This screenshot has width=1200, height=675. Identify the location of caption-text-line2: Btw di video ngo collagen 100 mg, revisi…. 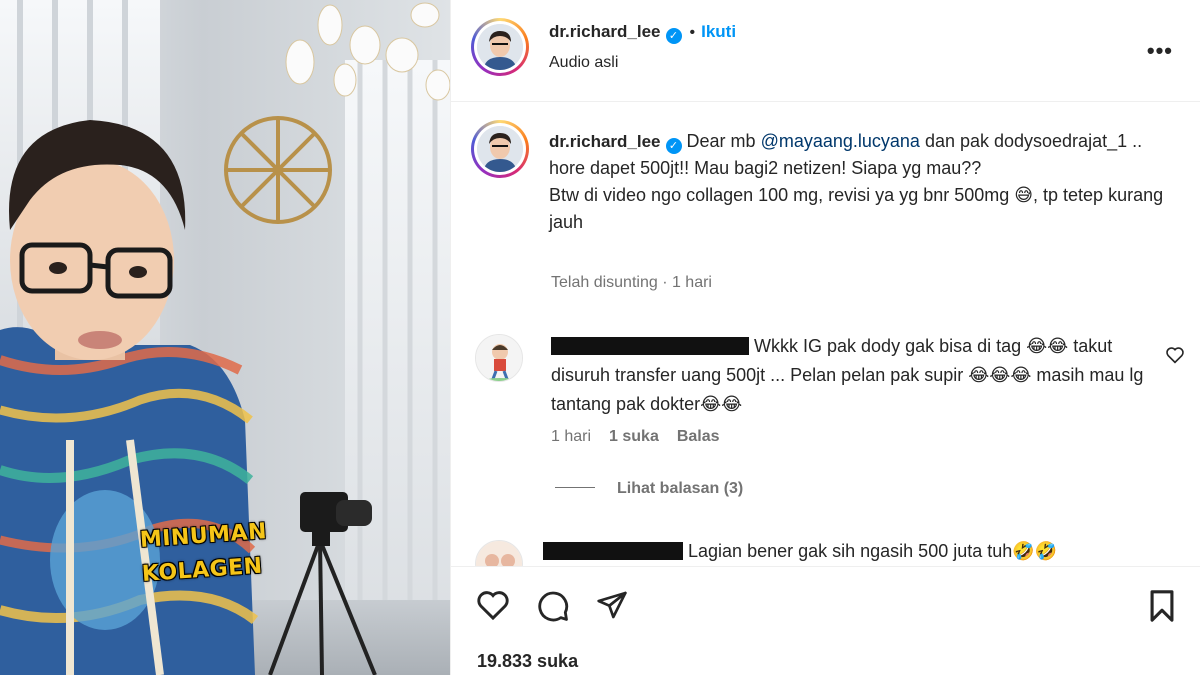
(856, 208).